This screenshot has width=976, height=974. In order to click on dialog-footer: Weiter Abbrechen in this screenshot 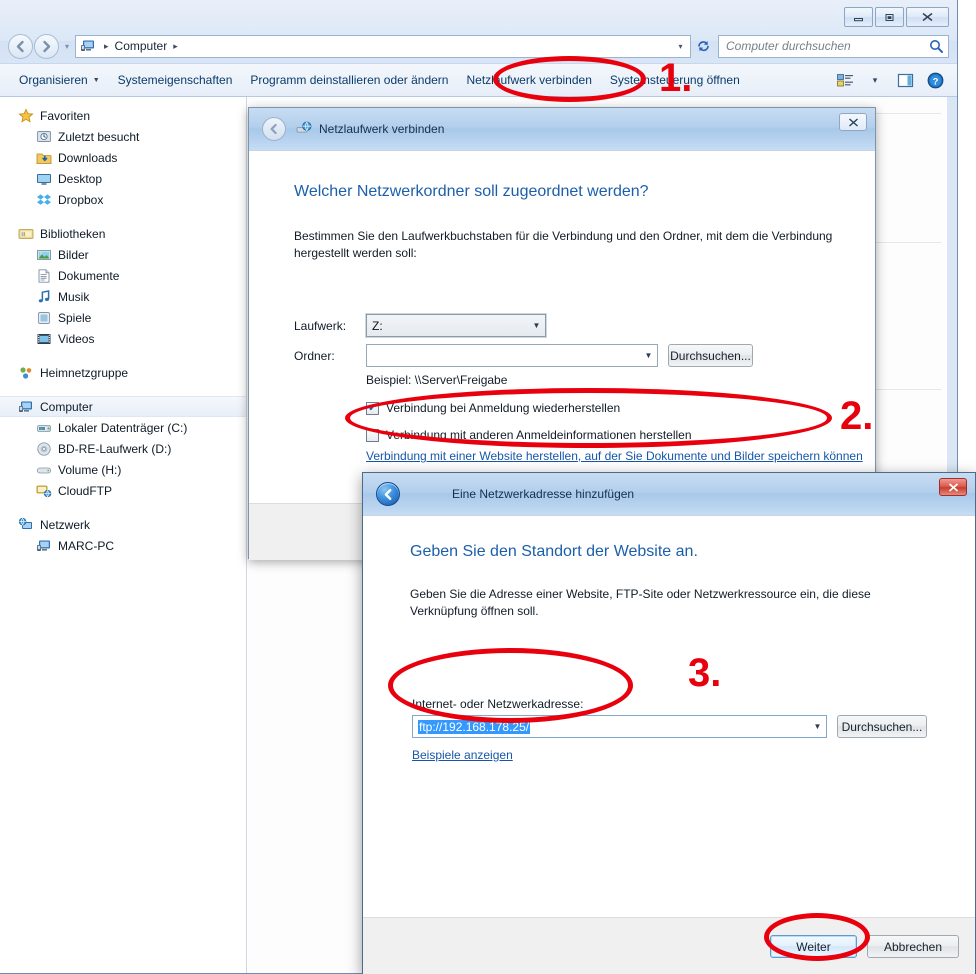, I will do `click(669, 945)`.